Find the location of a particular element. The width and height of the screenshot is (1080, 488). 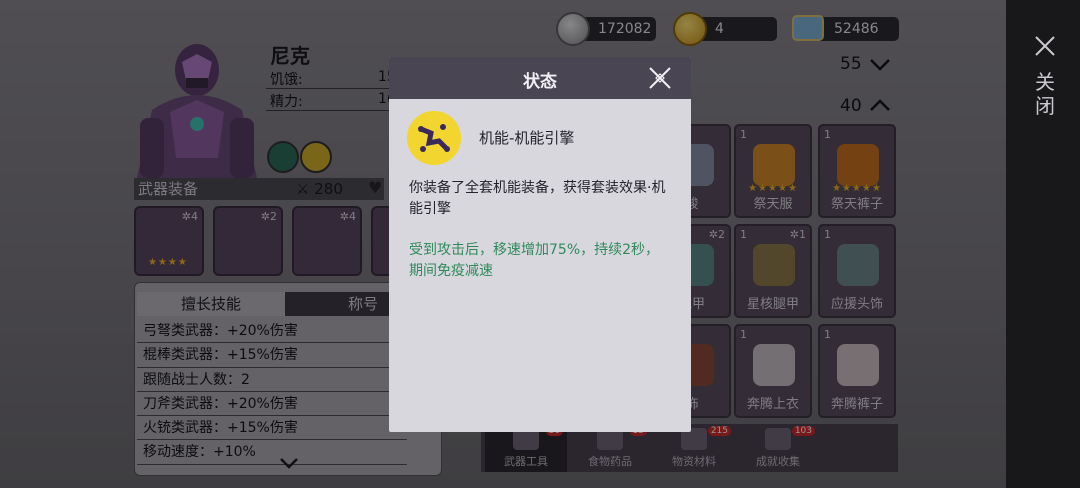

effect-detail: 受到攻击后，移速增加75%，持续2秒，期间免疫减速 is located at coordinates (534, 260).